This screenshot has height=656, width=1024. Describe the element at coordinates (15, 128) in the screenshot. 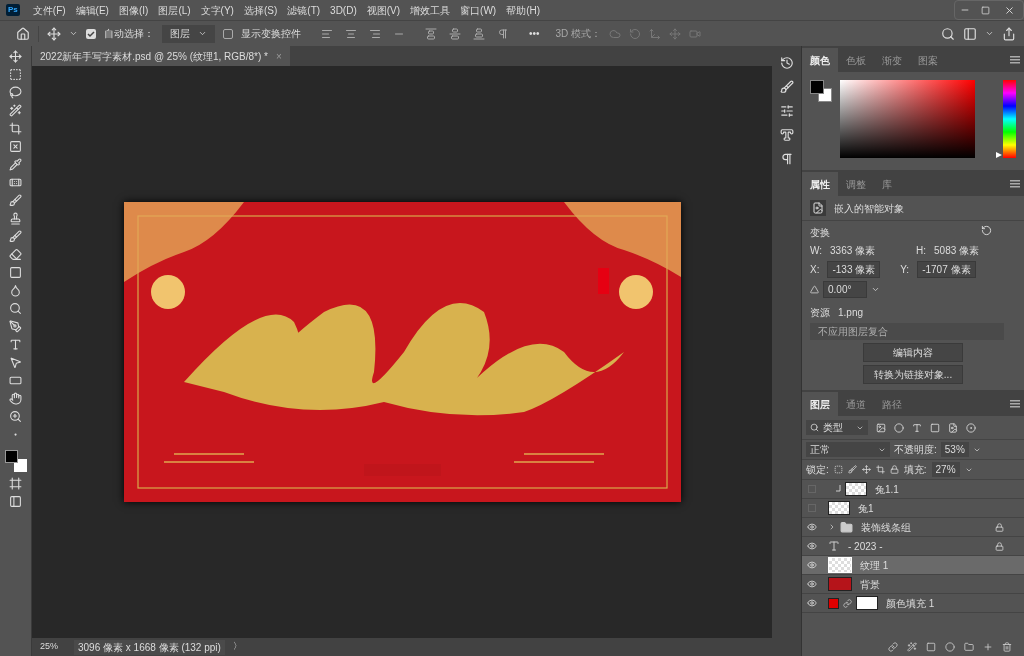

I see `crop-icon` at that location.